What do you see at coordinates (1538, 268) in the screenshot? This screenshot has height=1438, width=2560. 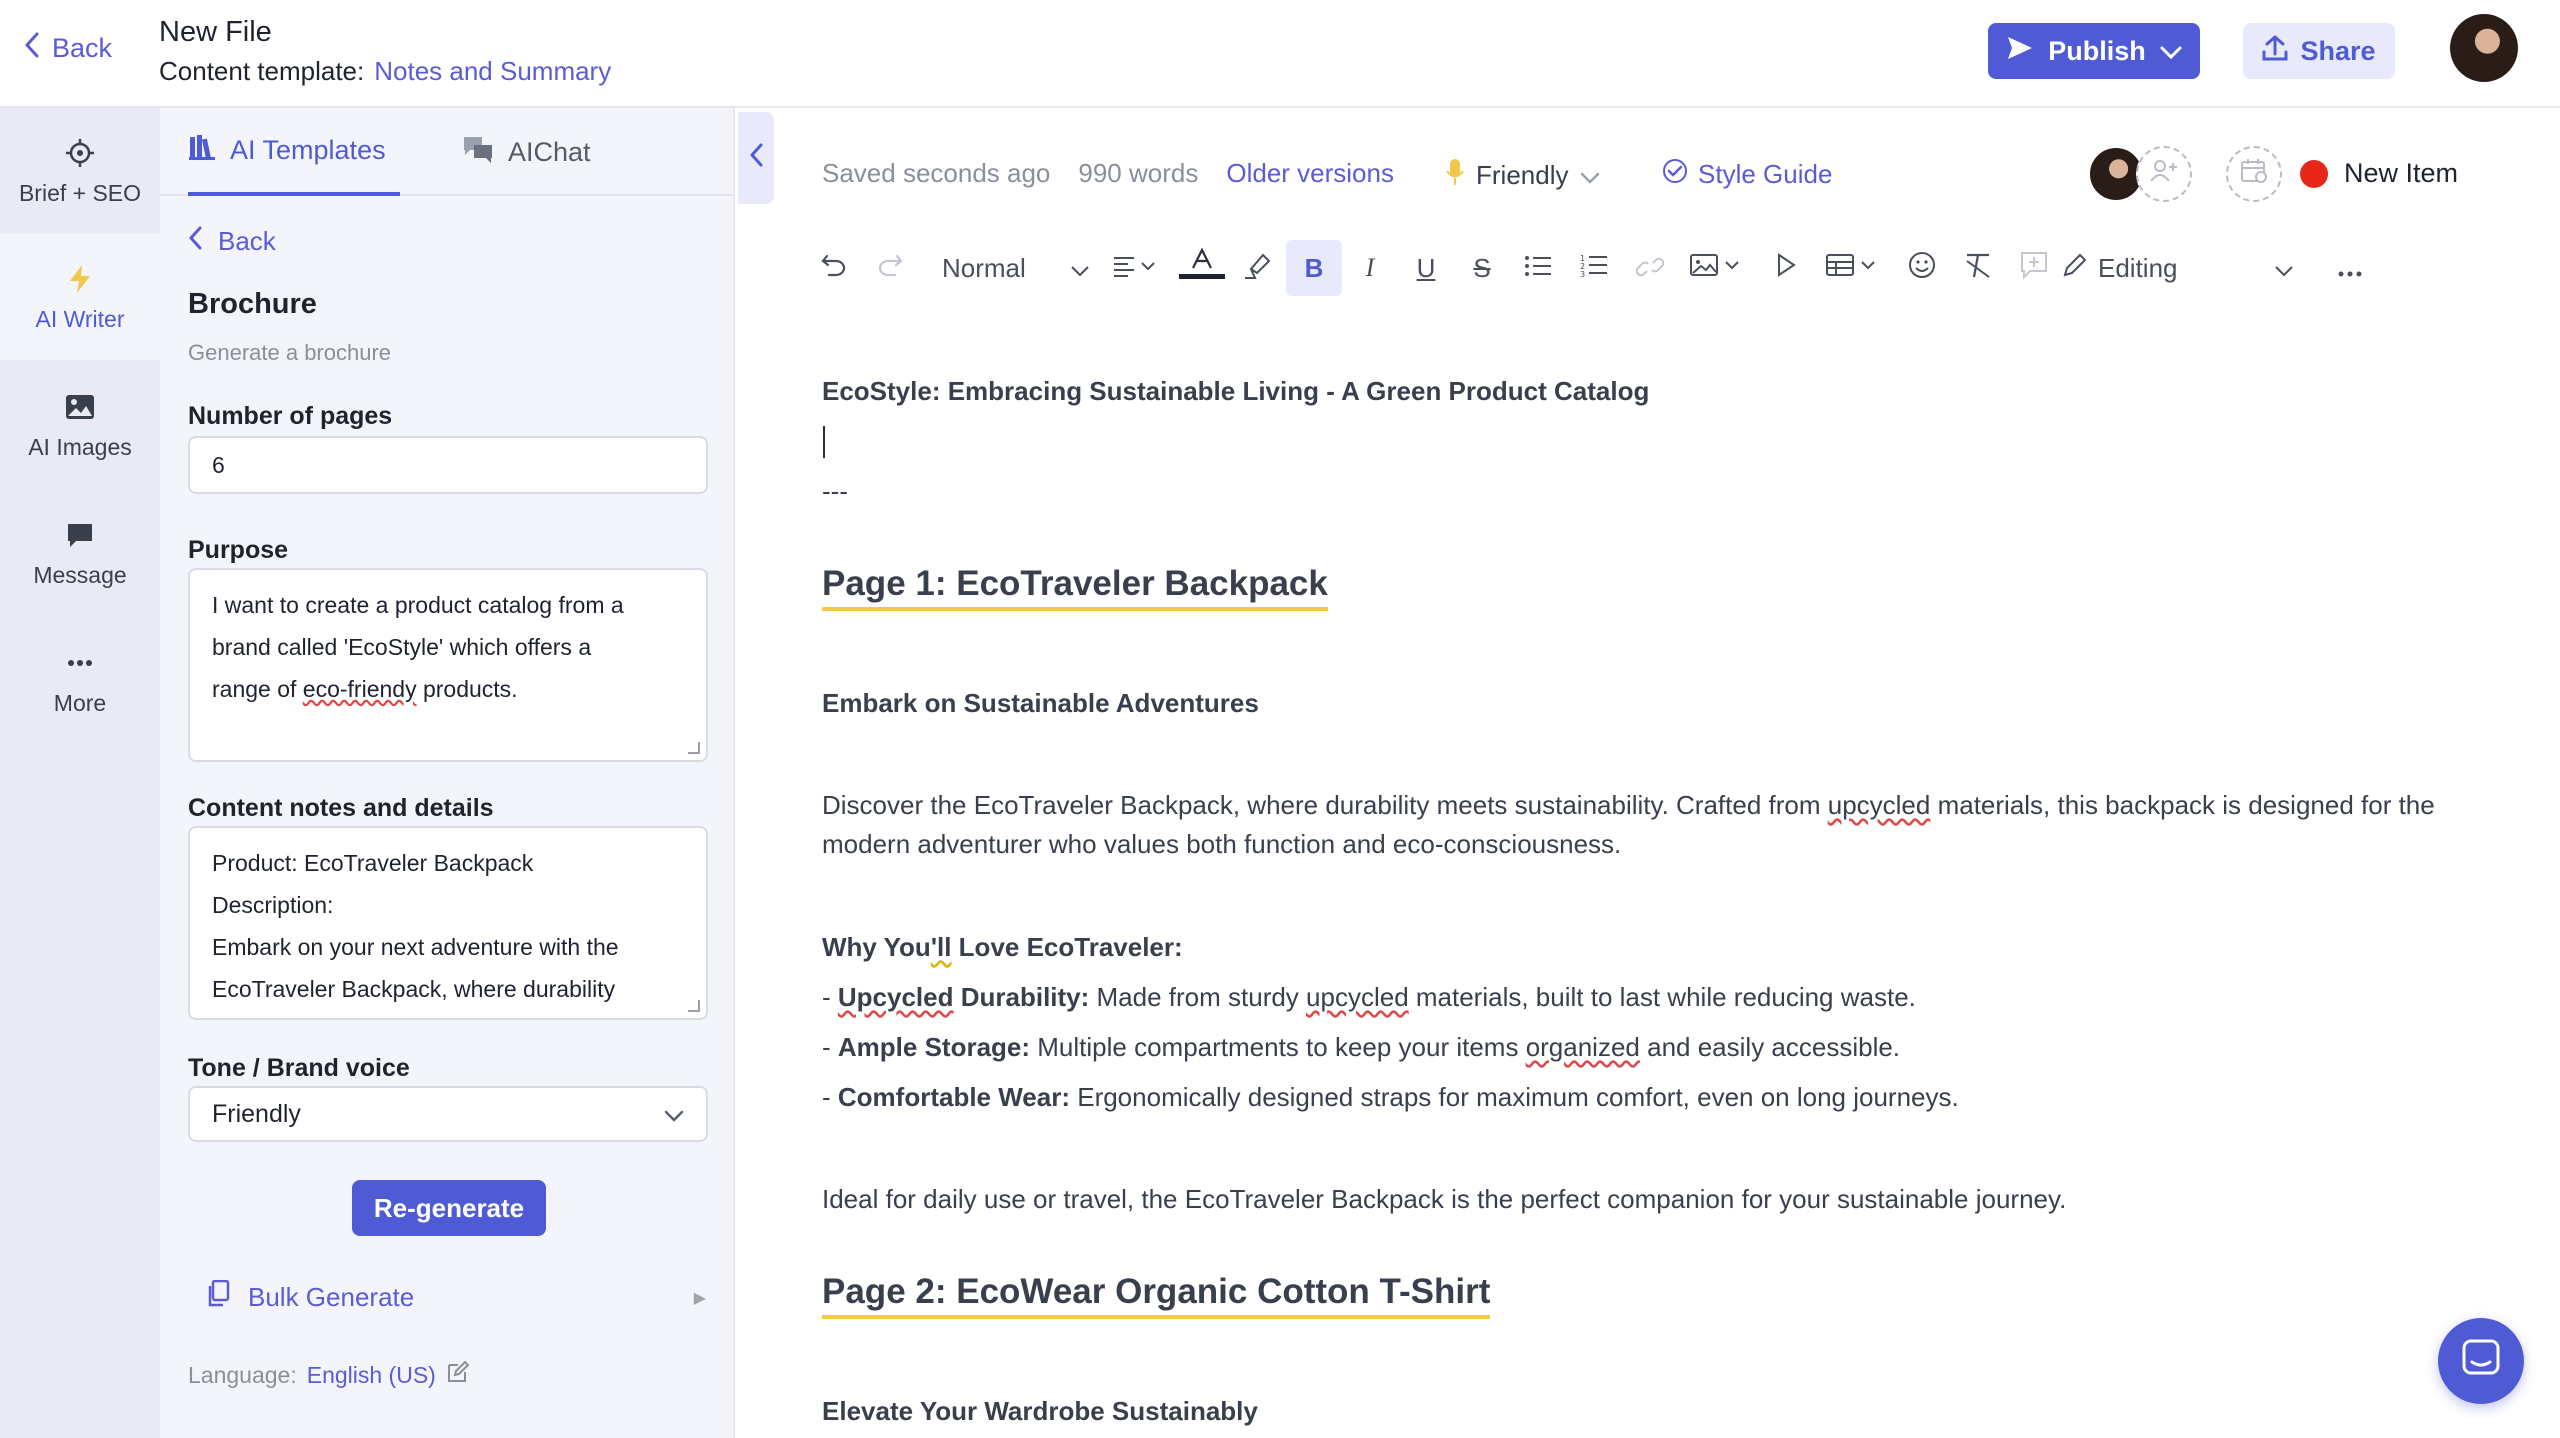 I see `bullet-list-button` at bounding box center [1538, 268].